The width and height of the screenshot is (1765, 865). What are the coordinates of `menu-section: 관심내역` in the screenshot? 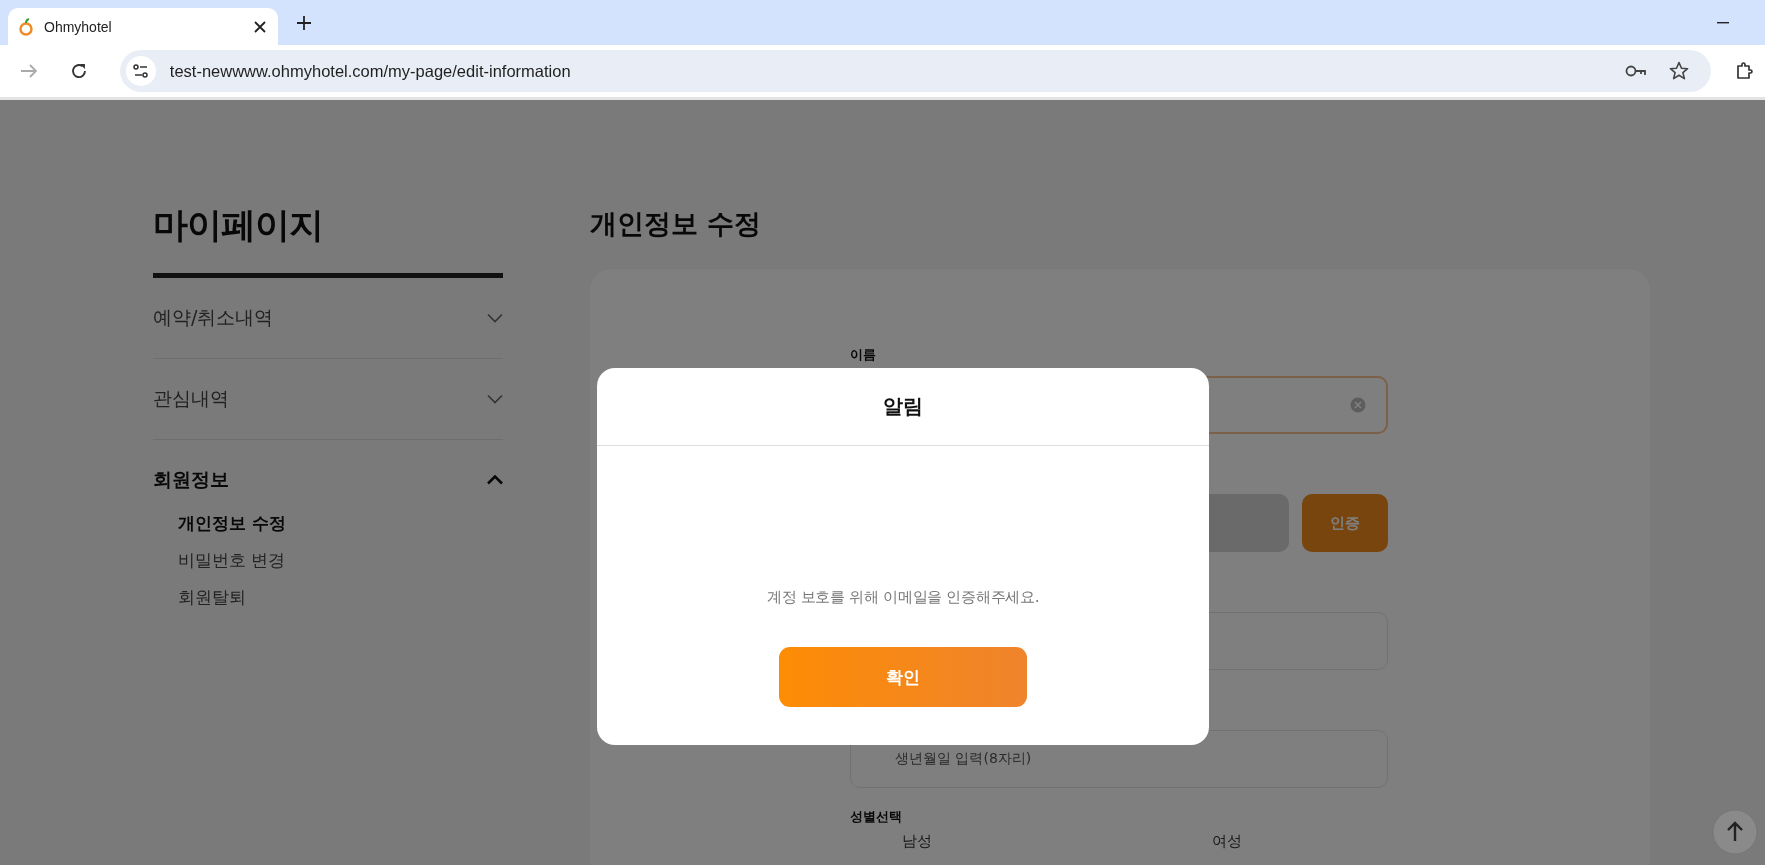 It's located at (328, 399).